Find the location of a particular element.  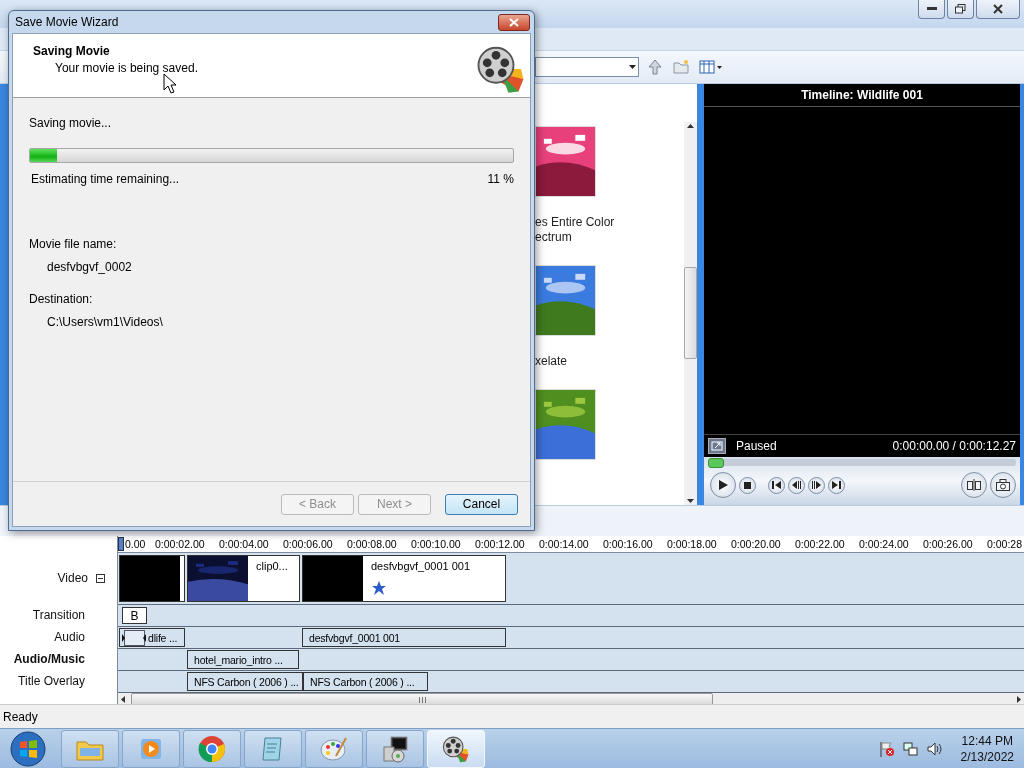

dialog-close-button is located at coordinates (514, 22).